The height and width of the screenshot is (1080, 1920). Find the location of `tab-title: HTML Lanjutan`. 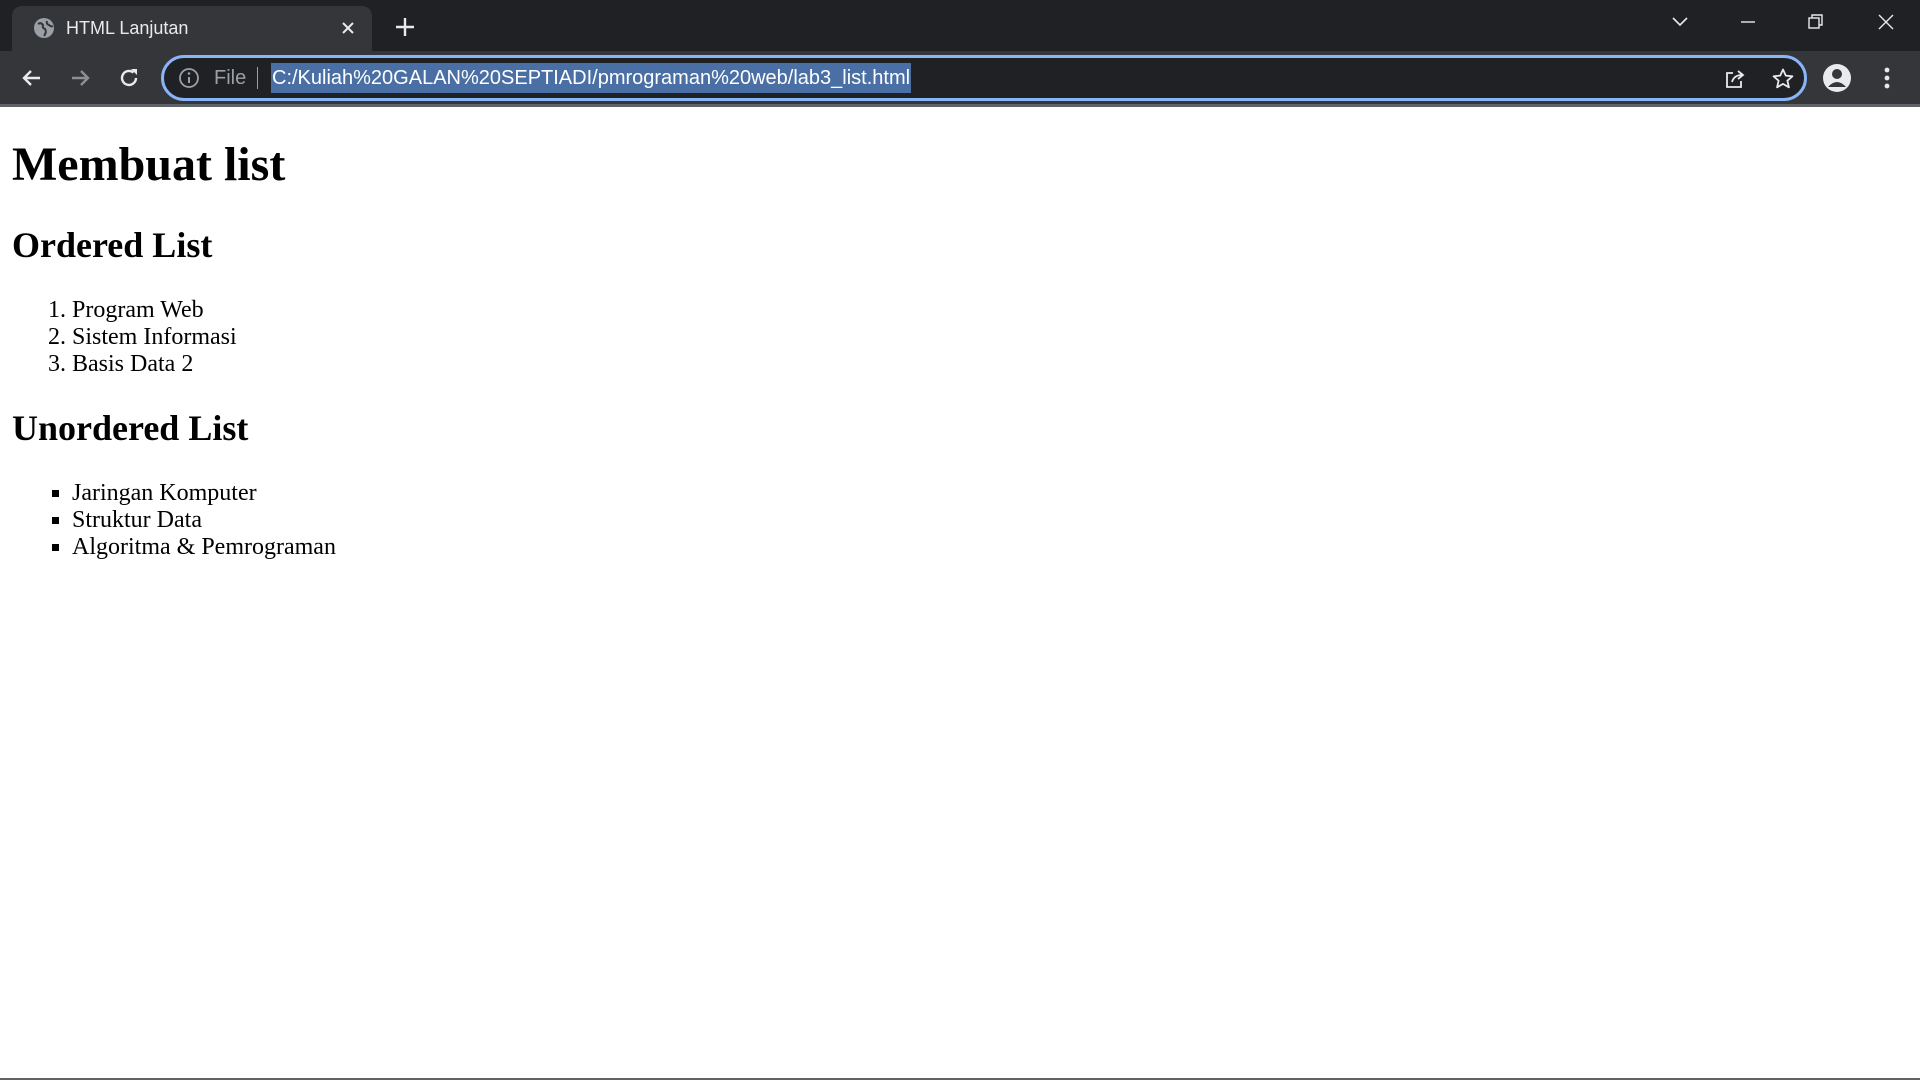

tab-title: HTML Lanjutan is located at coordinates (127, 28).